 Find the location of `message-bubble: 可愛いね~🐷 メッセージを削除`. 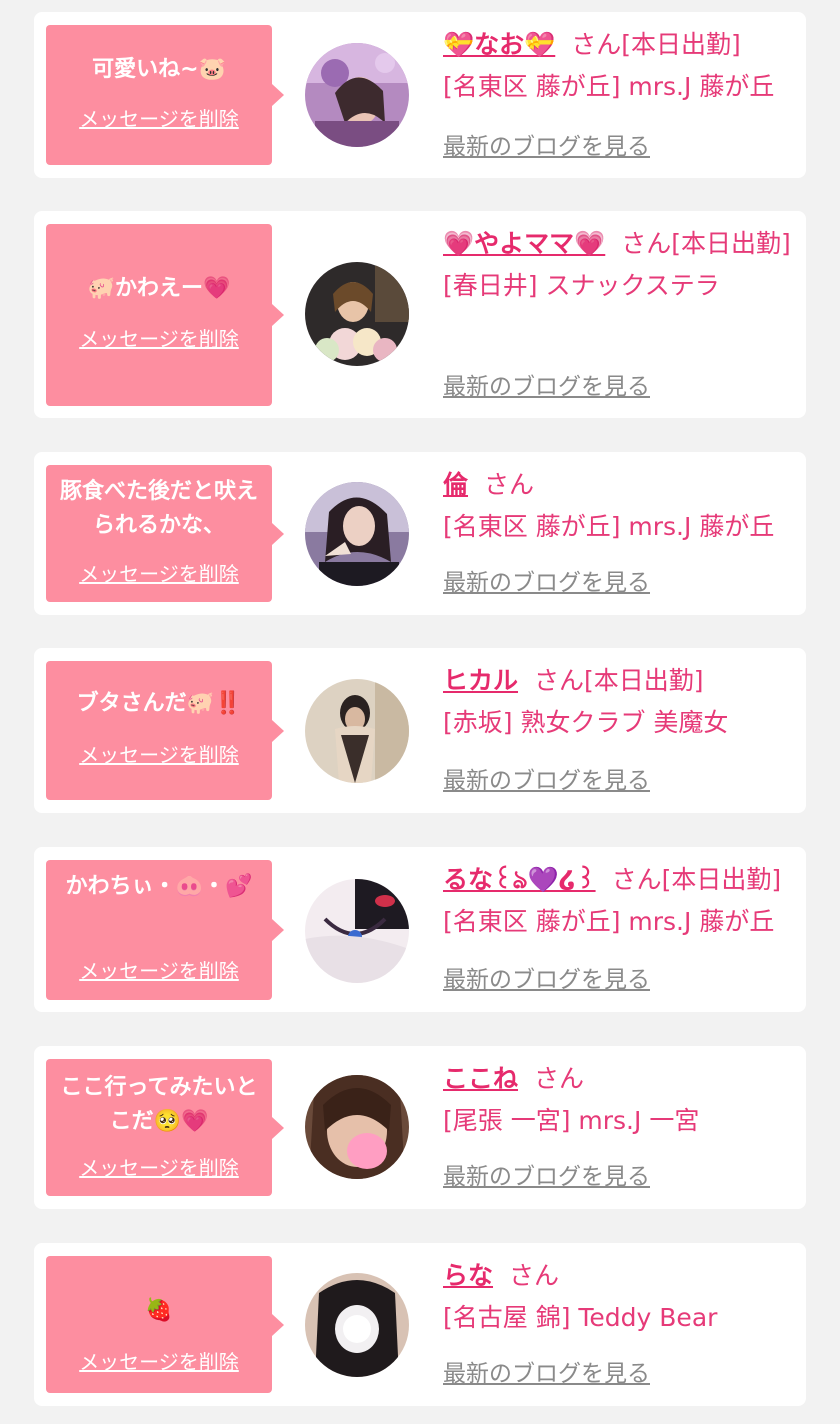

message-bubble: 可愛いね~🐷 メッセージを削除 is located at coordinates (165, 95).